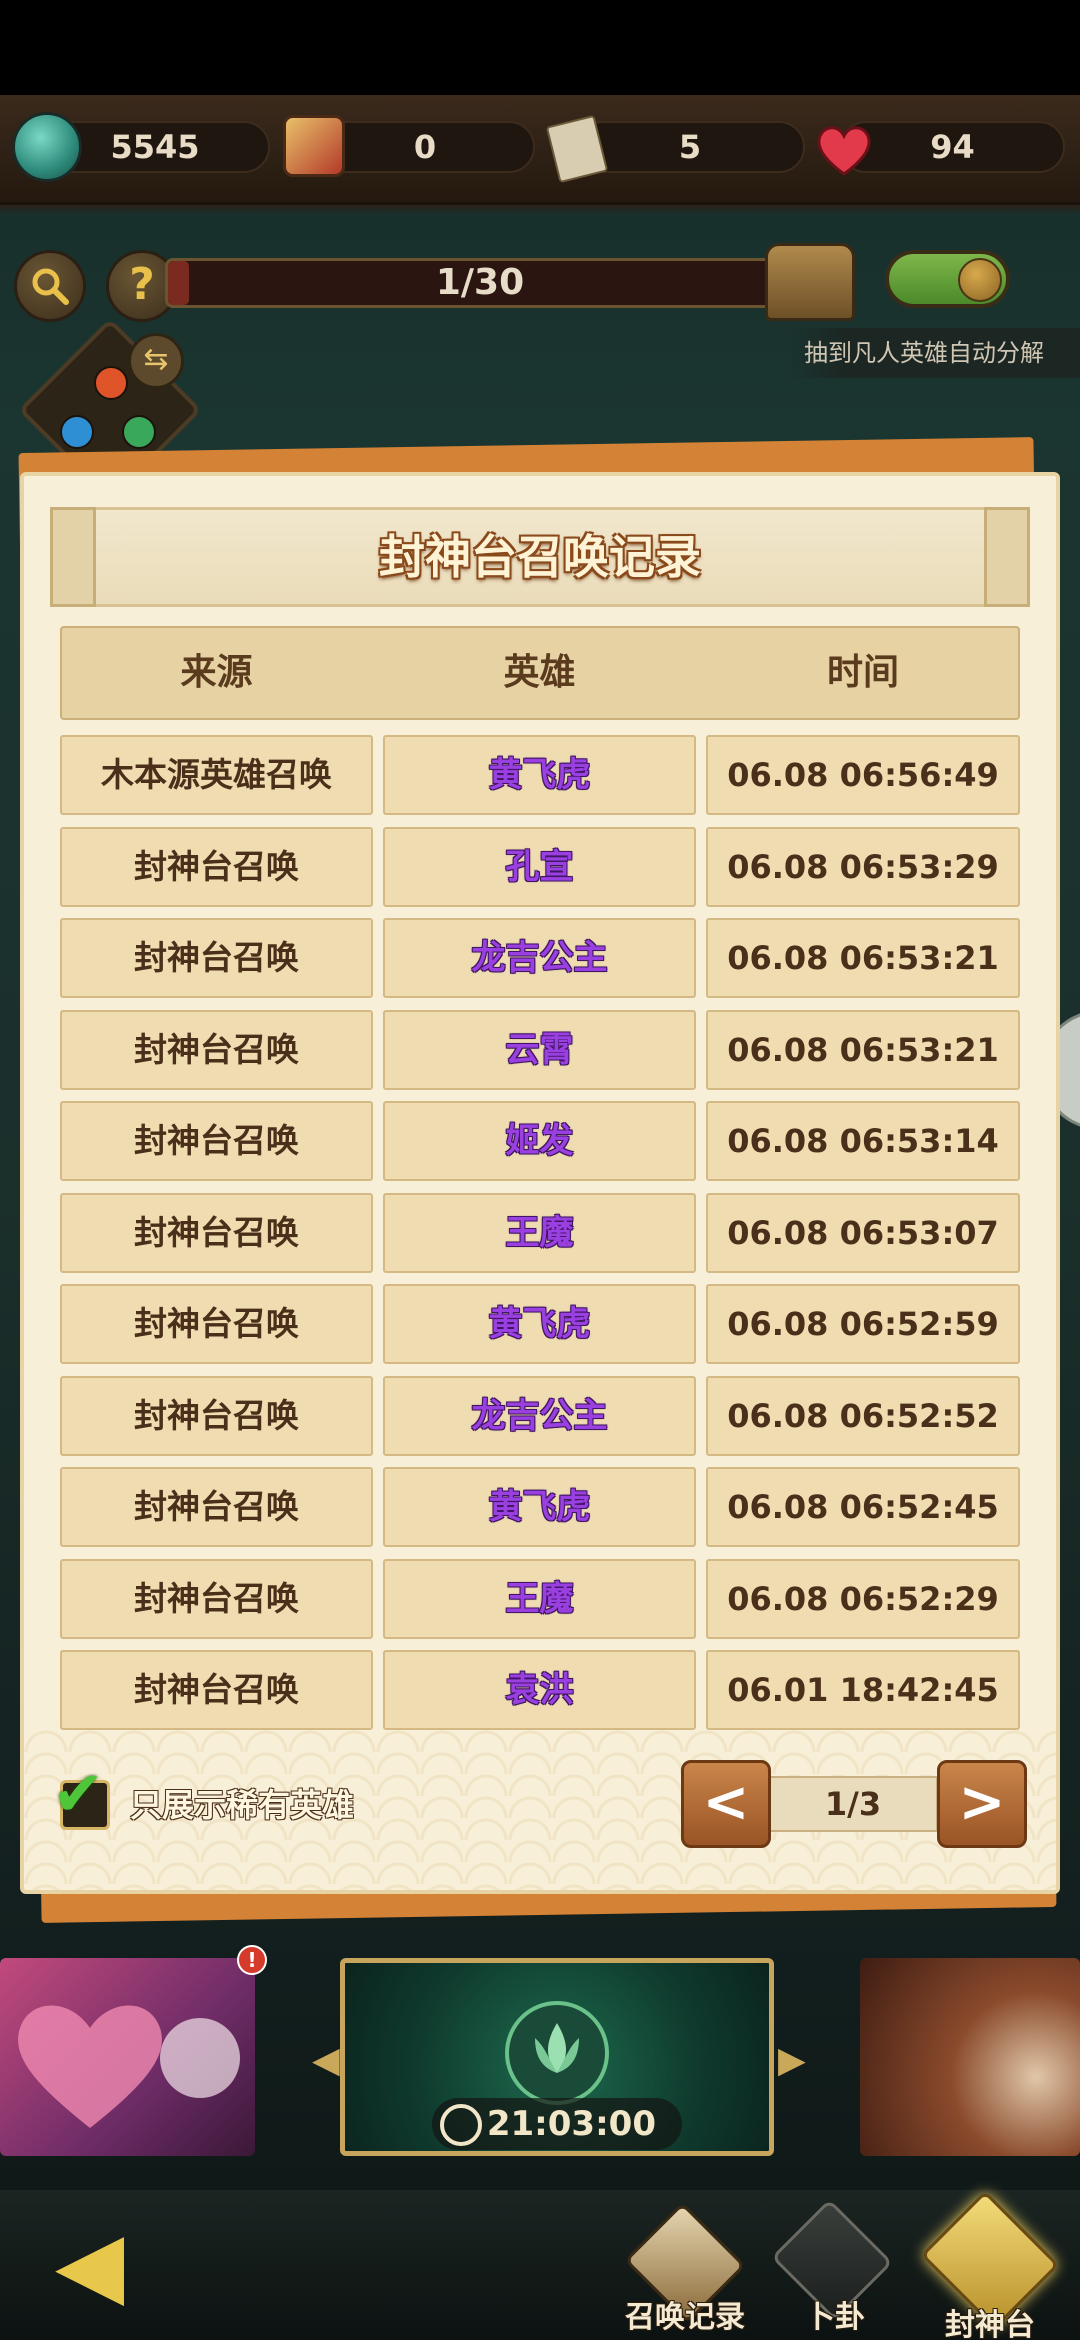 The height and width of the screenshot is (2340, 1080). Describe the element at coordinates (252, 1960) in the screenshot. I see `notification-badge: !` at that location.